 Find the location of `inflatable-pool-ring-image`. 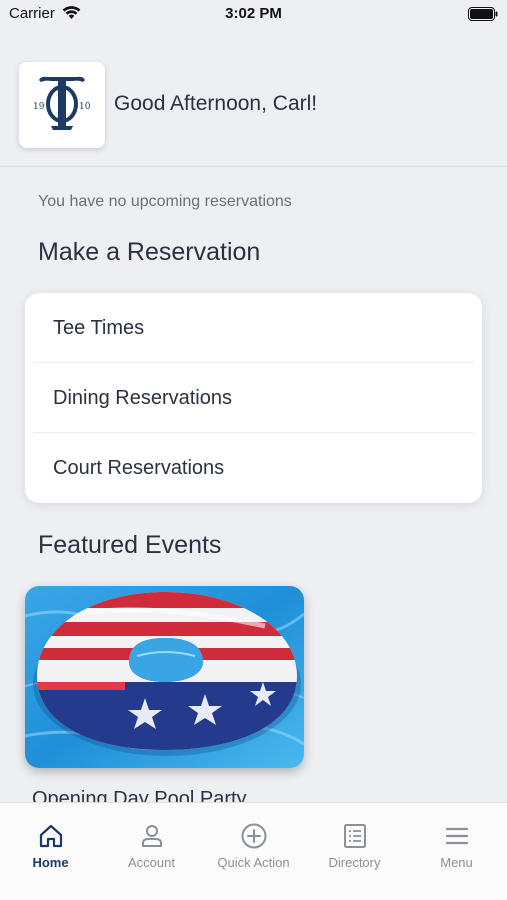

inflatable-pool-ring-image is located at coordinates (164, 677).